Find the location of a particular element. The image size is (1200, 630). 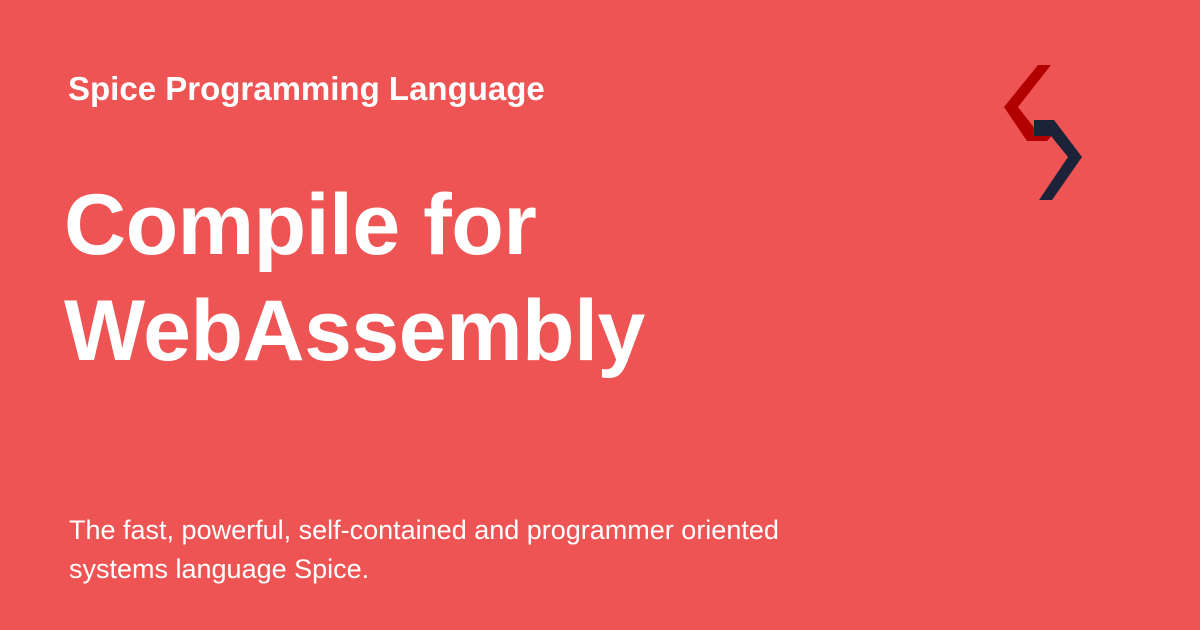

spice-logo-icon is located at coordinates (1046, 131).